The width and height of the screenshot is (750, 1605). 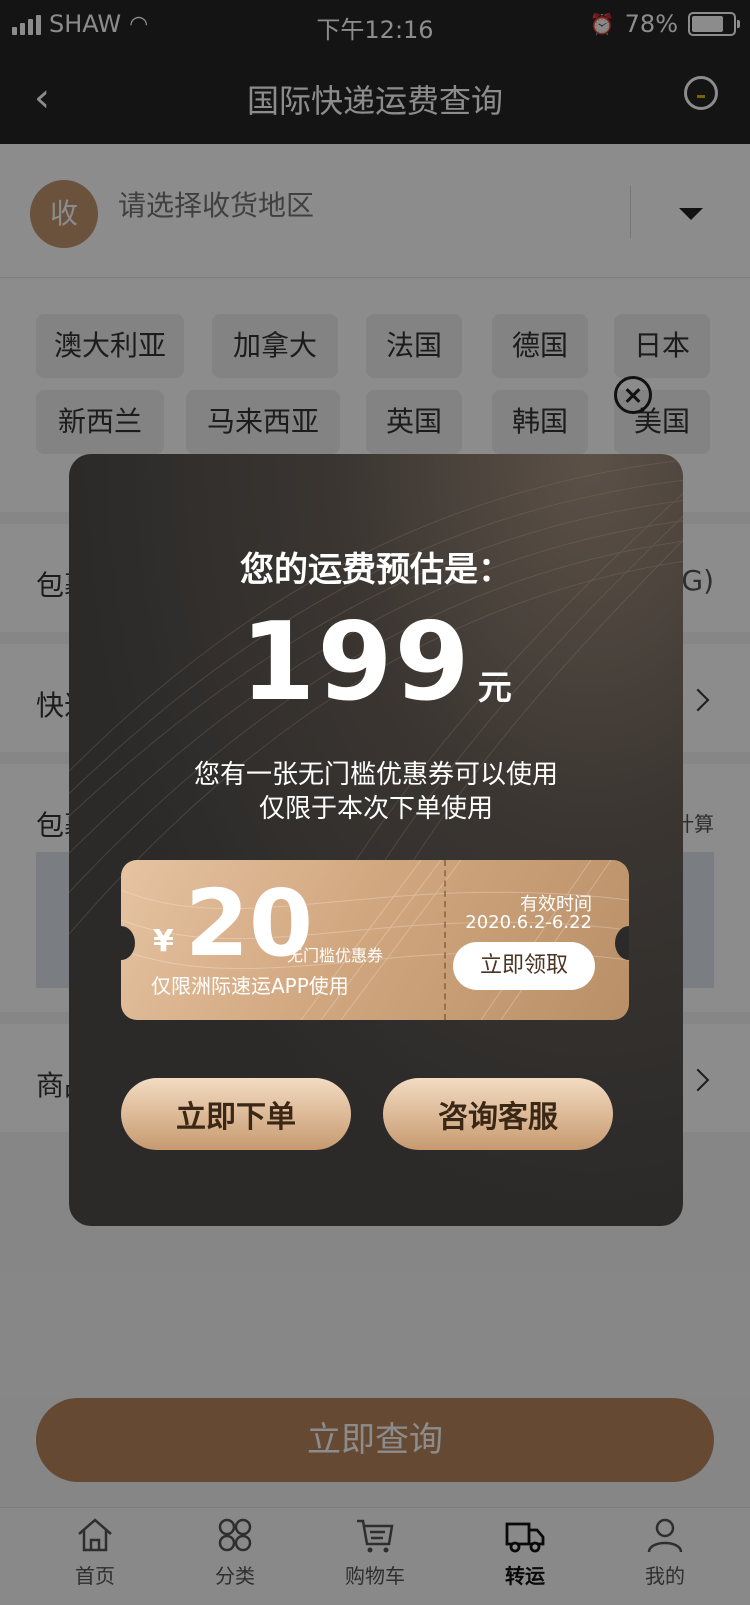 I want to click on coupon-note: 仅限洲际速运APP使用, so click(x=250, y=986).